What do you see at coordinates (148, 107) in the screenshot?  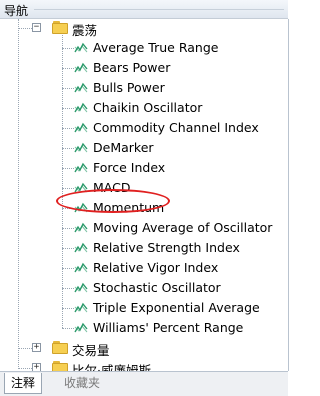 I see `tree-item-label: Chaikin Oscillator` at bounding box center [148, 107].